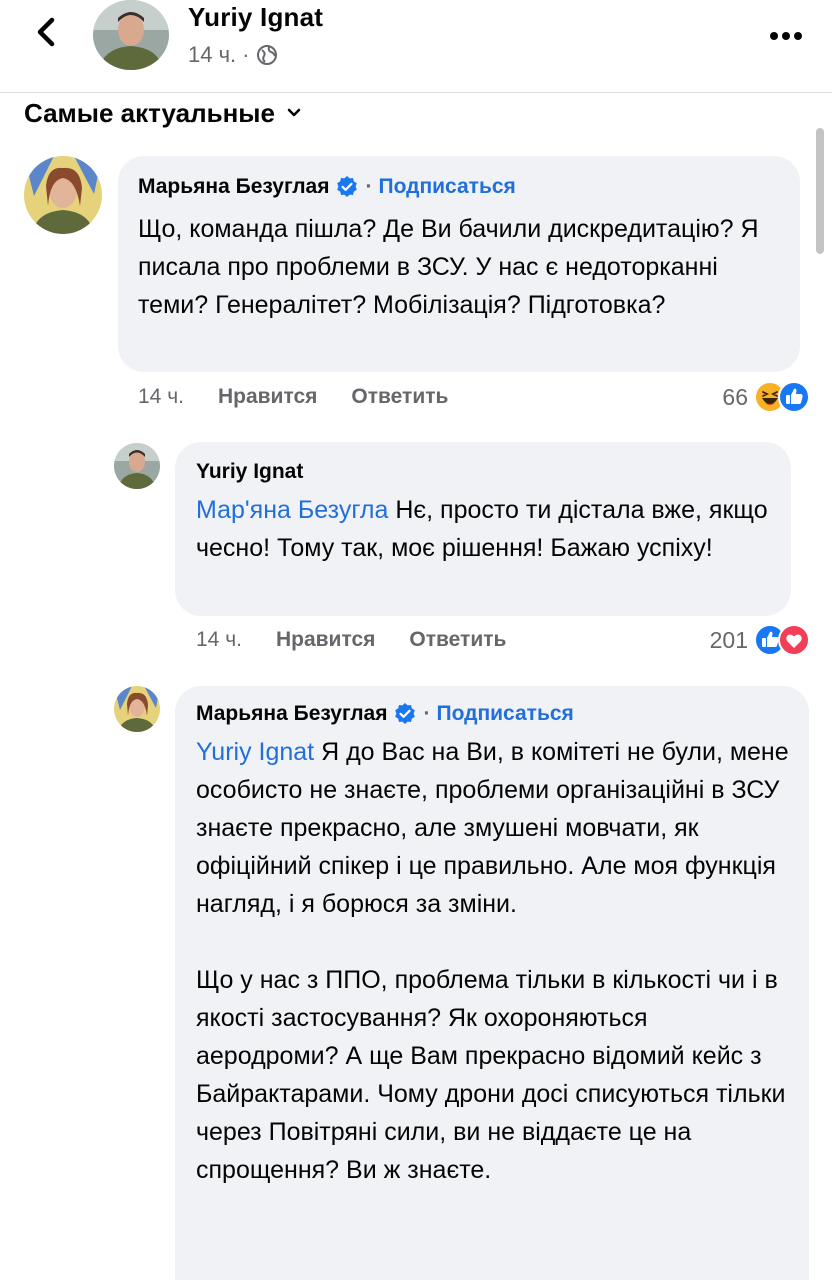 The width and height of the screenshot is (832, 1280). Describe the element at coordinates (760, 640) in the screenshot. I see `reaction-summary: 201` at that location.